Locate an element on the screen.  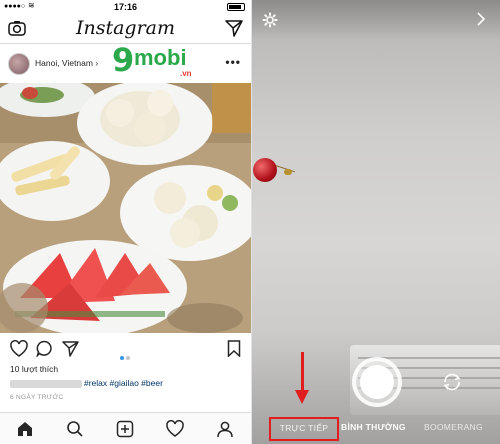
status-time: 17:16 is located at coordinates (125, 7).